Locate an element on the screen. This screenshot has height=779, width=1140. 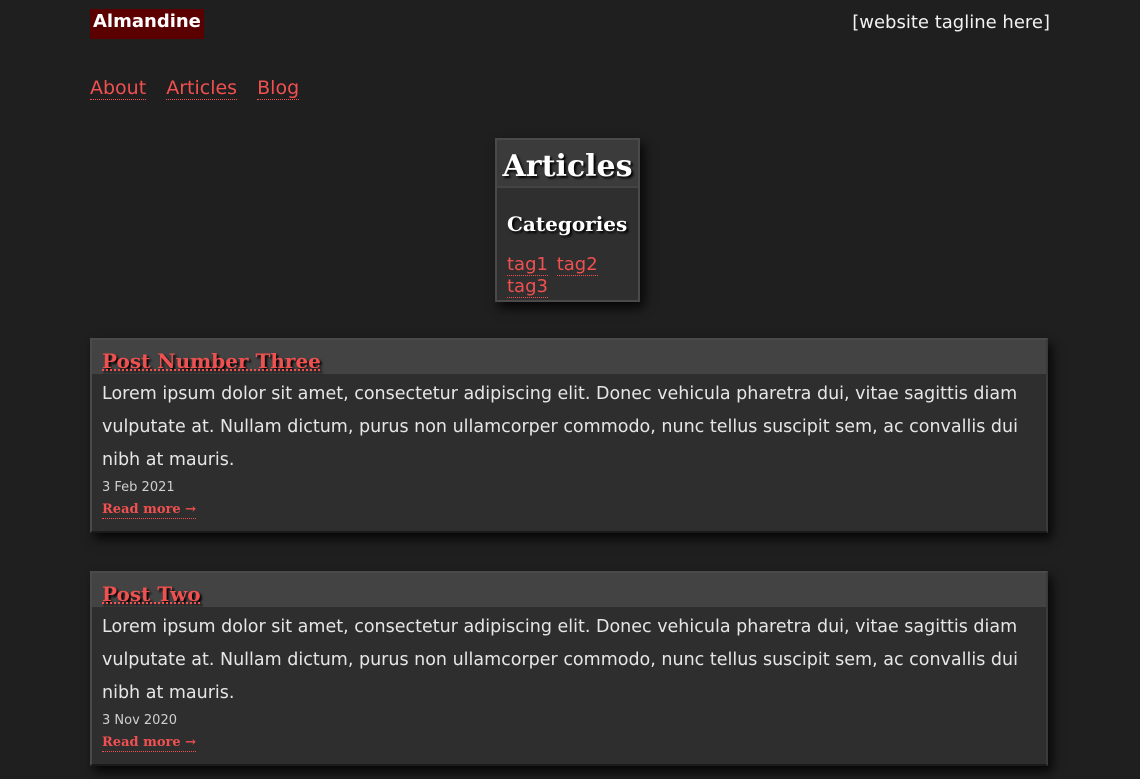
articles-panel: Articles Categories tag1 tag2 tag3 is located at coordinates (567, 220).